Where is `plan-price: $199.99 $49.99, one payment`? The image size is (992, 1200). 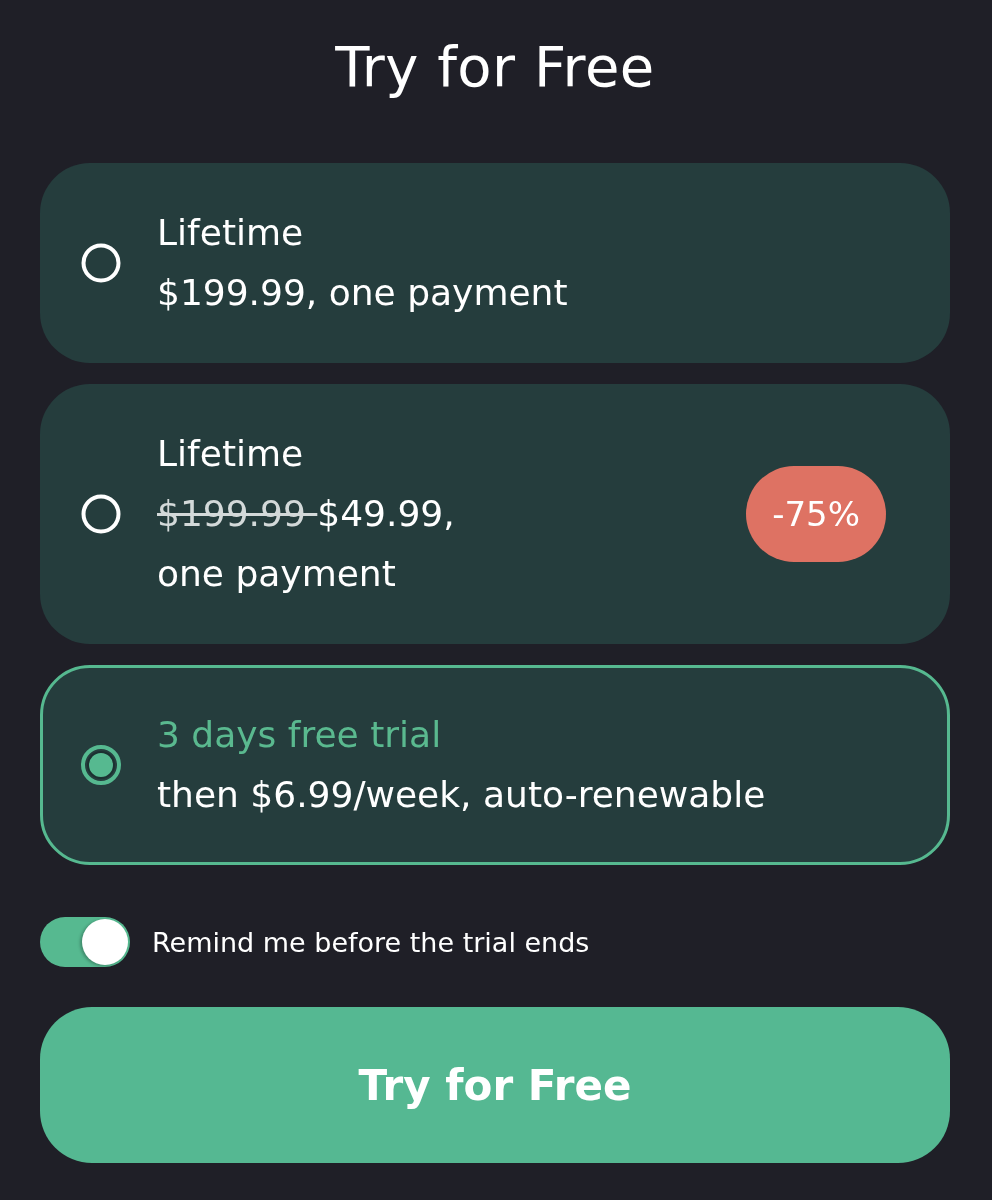 plan-price: $199.99 $49.99, one payment is located at coordinates (306, 544).